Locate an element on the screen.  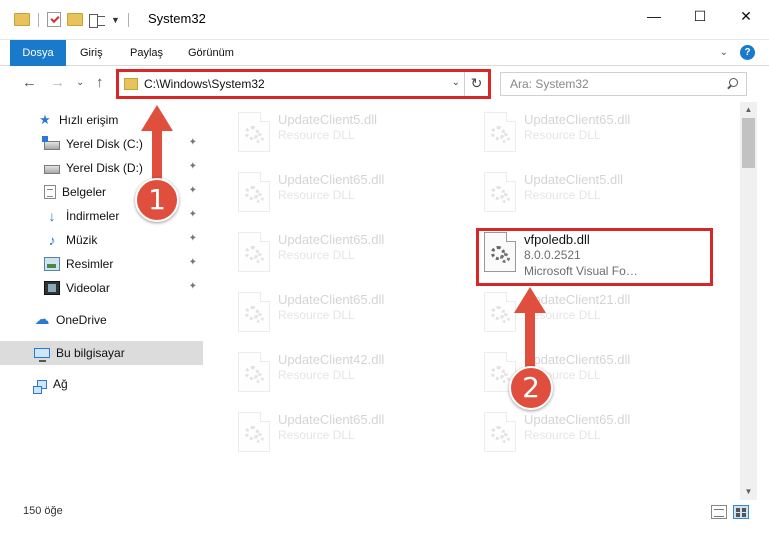
sidebar-item-videos: Videolar ✦ is located at coordinates (101, 288).